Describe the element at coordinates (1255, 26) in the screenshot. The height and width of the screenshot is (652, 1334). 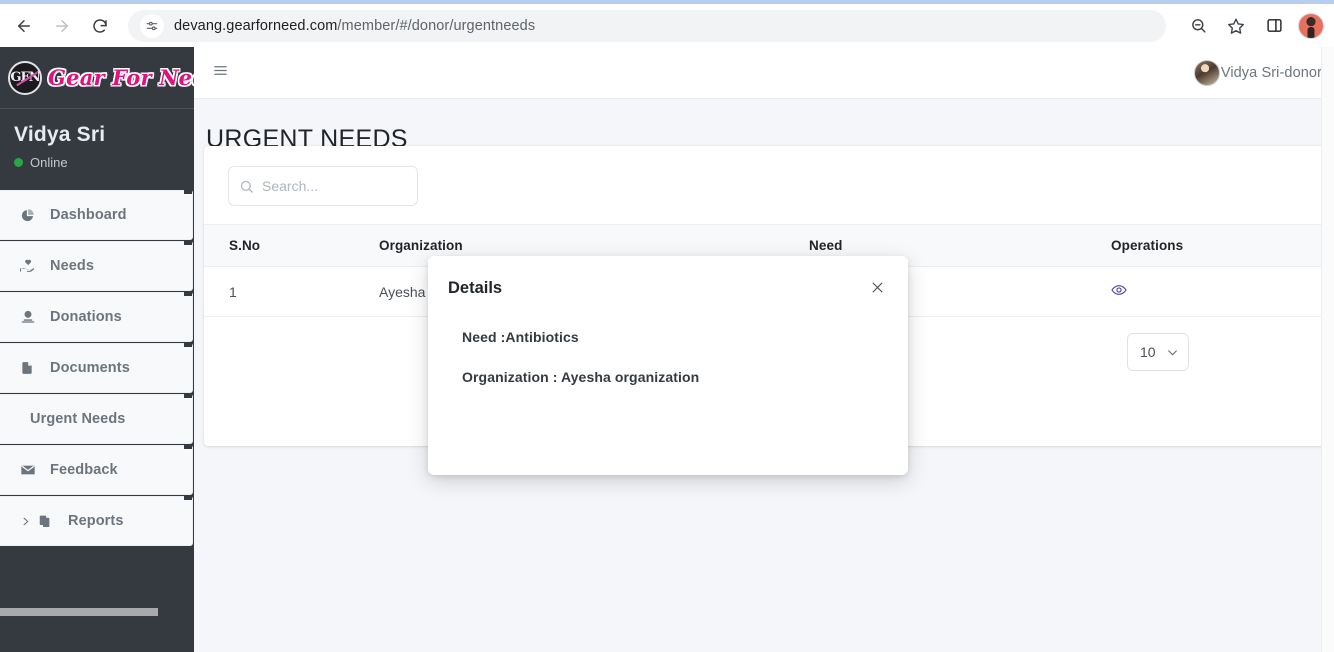
I see `browser-actions` at that location.